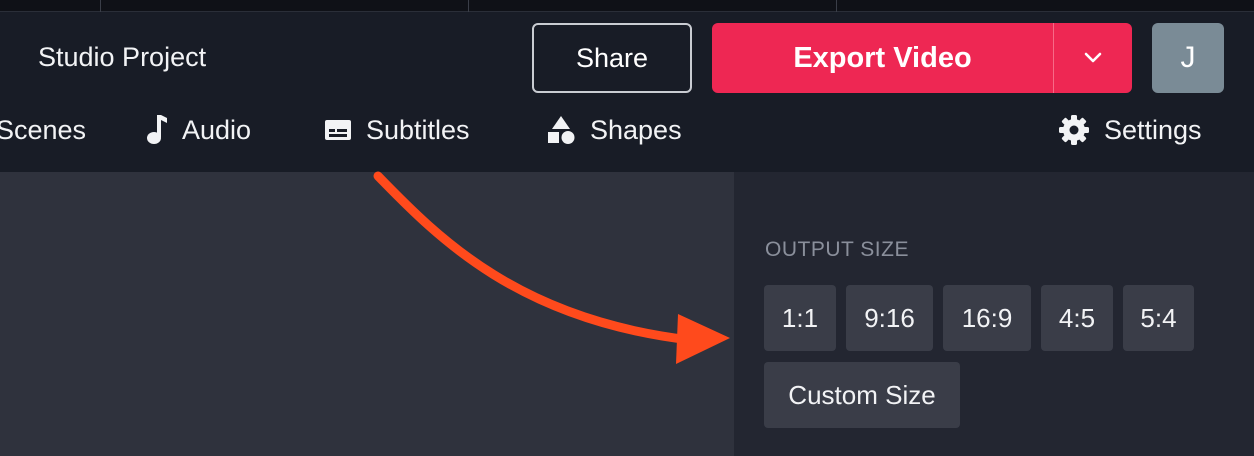 This screenshot has width=1254, height=456. I want to click on browser-tab-strip, so click(627, 6).